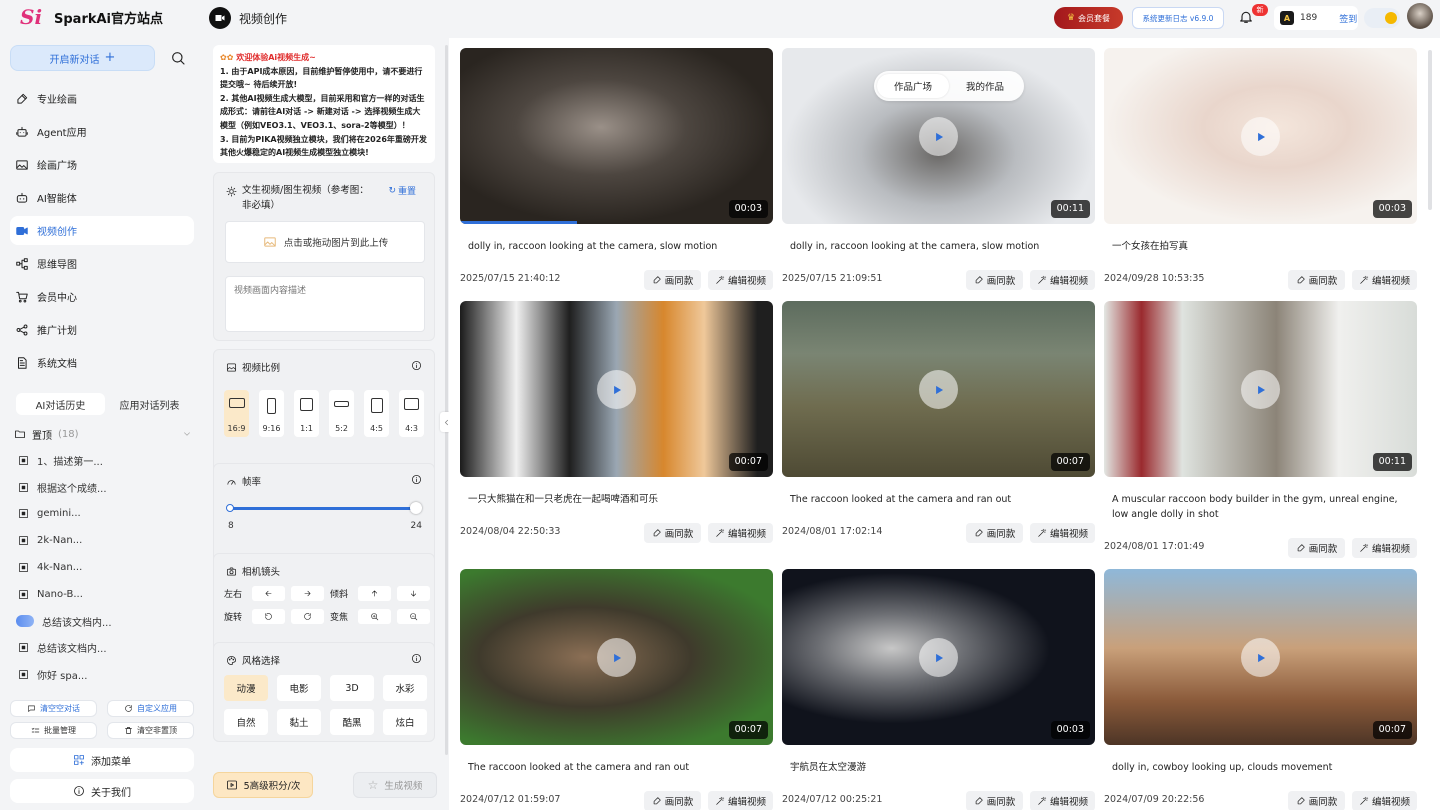  What do you see at coordinates (446, 400) in the screenshot?
I see `panel-divider` at bounding box center [446, 400].